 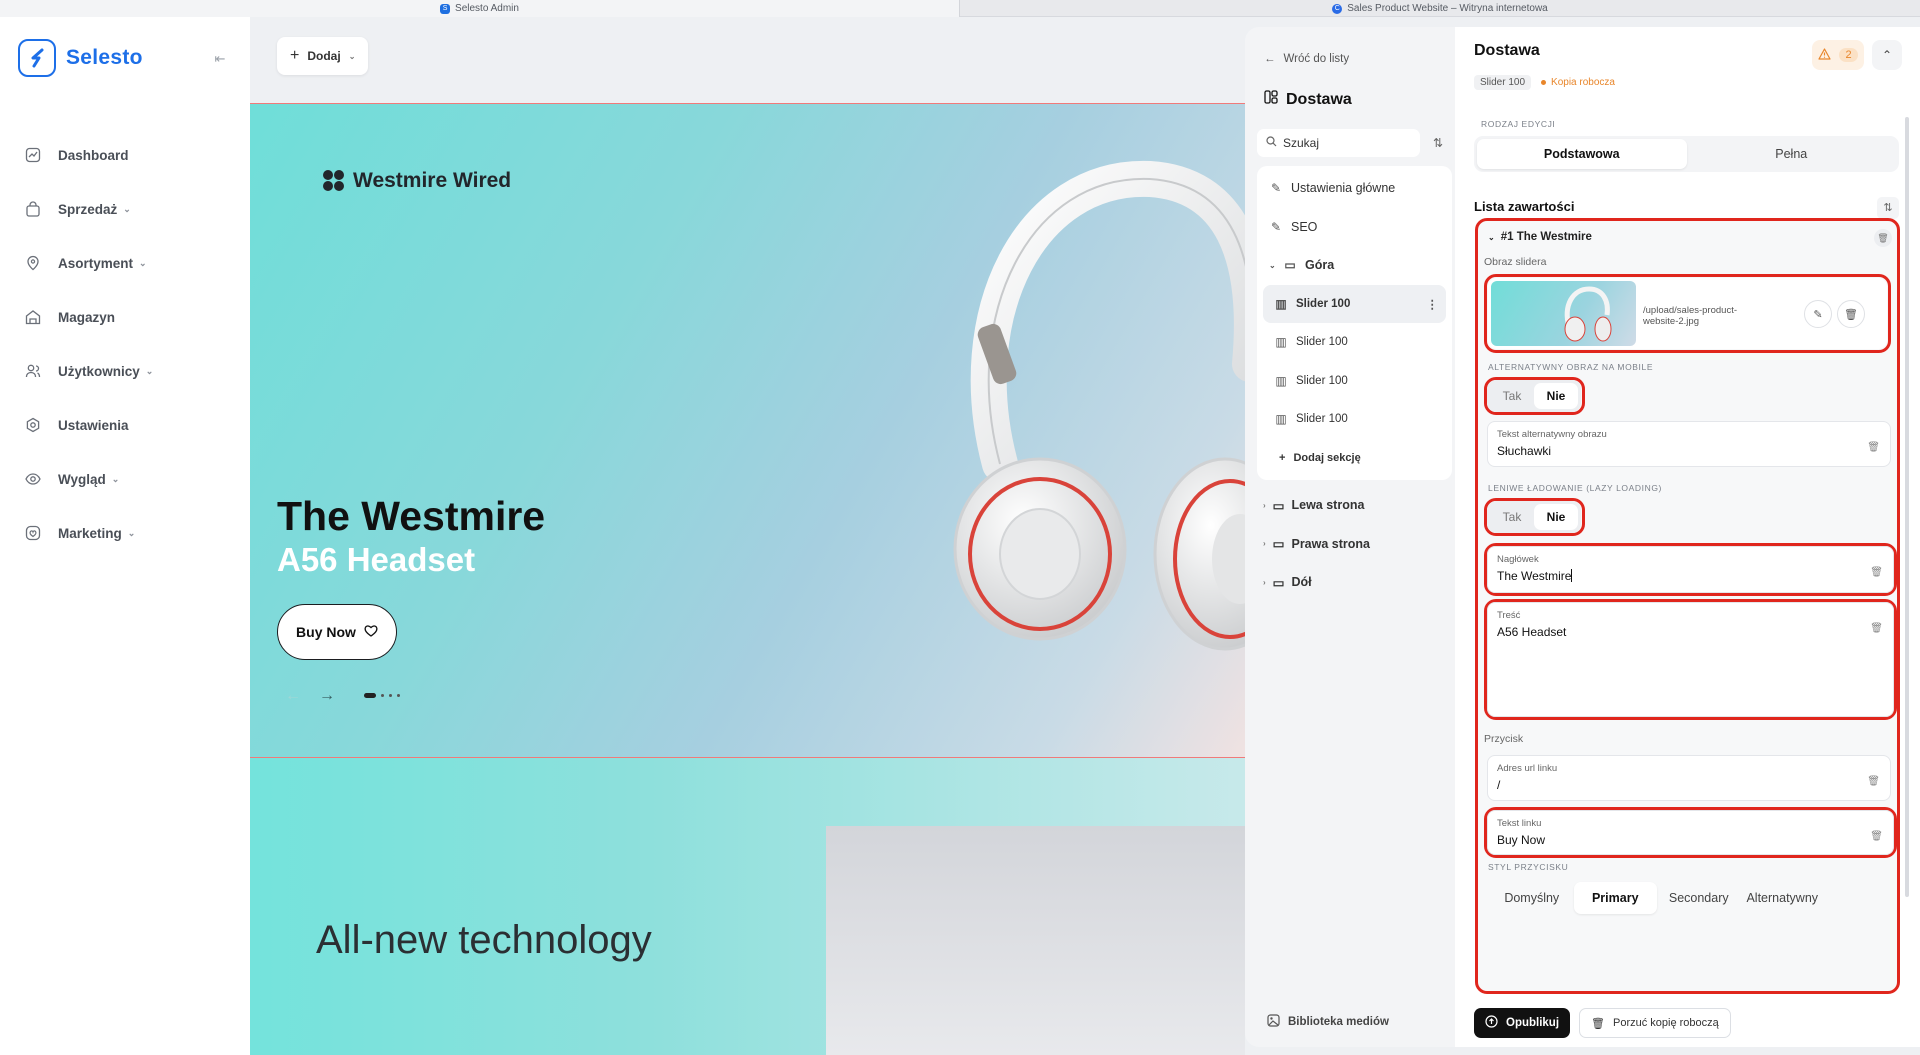 I want to click on add-section-button: + Dodaj sekcję, so click(x=1354, y=458).